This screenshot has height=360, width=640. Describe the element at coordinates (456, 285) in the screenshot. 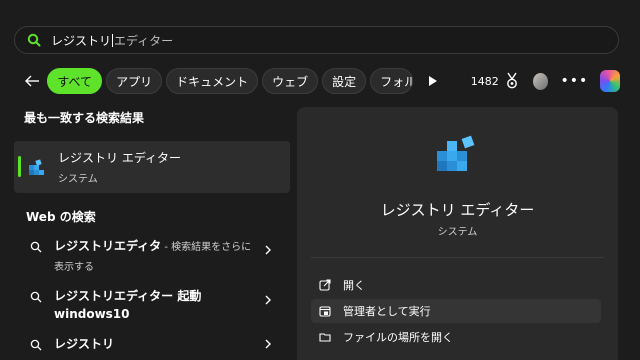

I see `open-action: 開く` at that location.